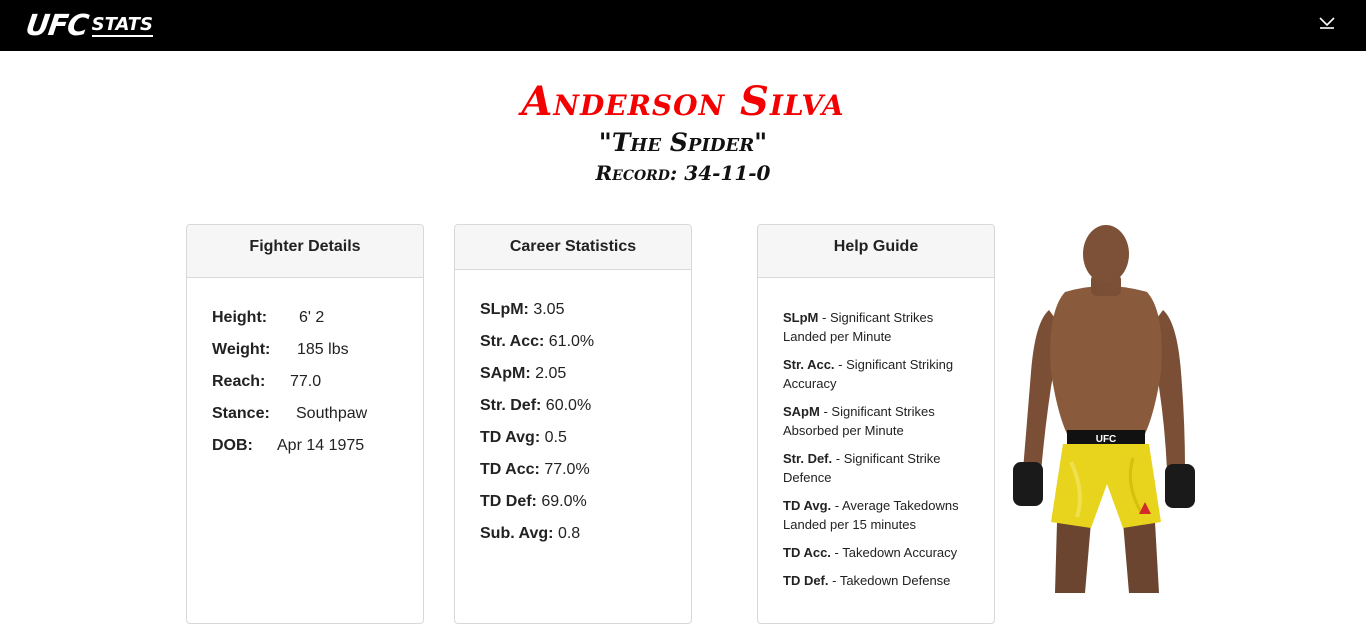  I want to click on stat-row-slpm: SLpM: 3.05, so click(585, 316).